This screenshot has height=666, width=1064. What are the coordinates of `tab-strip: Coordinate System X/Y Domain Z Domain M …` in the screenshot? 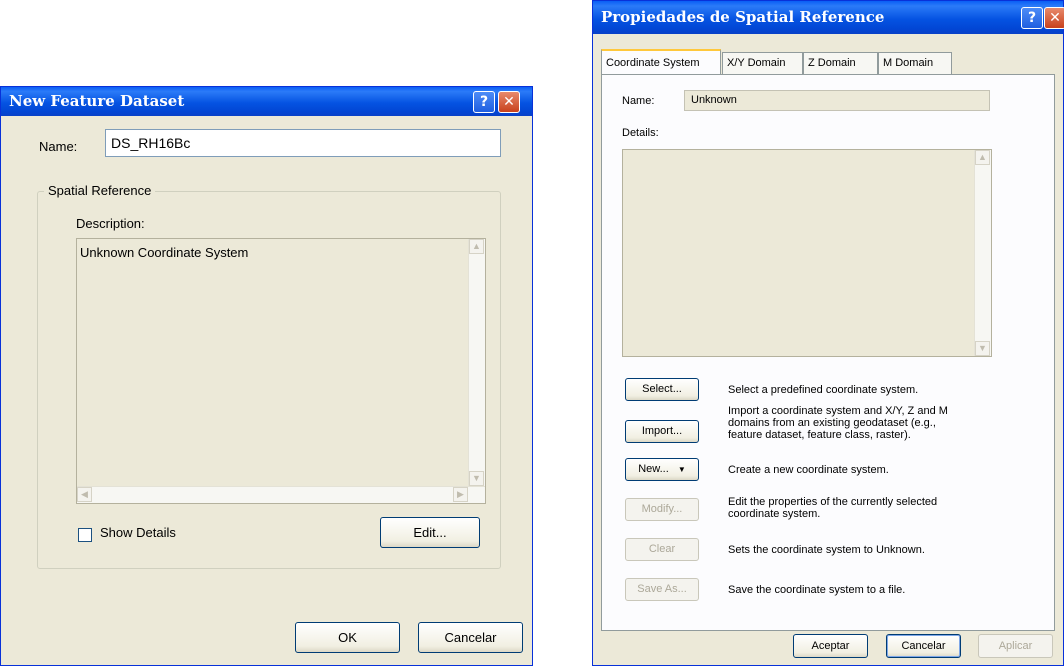 It's located at (828, 61).